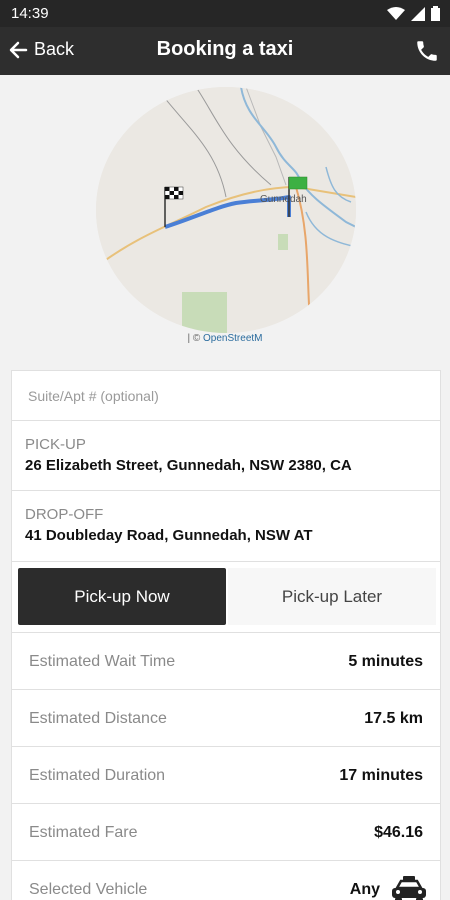 This screenshot has height=900, width=450. I want to click on map-attribution: | © OpenStreetM, so click(225, 338).